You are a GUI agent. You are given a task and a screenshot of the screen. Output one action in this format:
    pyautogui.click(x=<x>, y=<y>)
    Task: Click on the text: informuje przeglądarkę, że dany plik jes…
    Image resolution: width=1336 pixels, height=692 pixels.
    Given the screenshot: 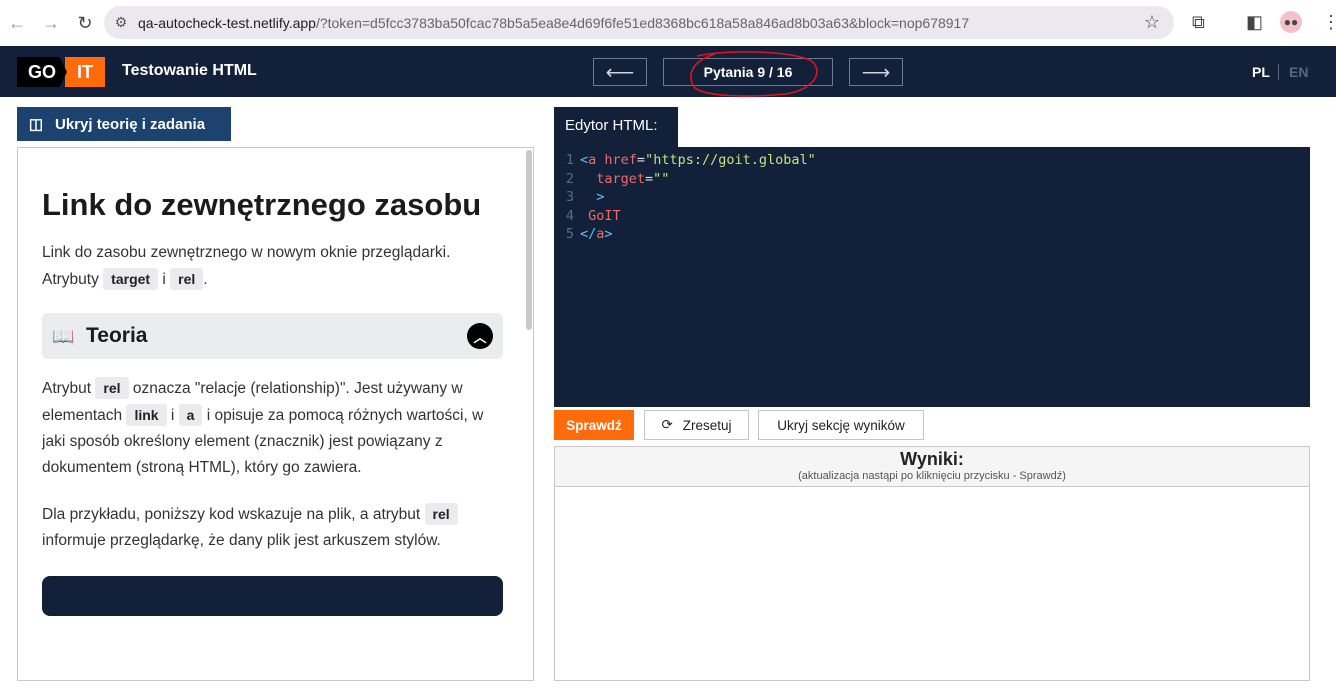 What is the action you would take?
    pyautogui.click(x=241, y=540)
    